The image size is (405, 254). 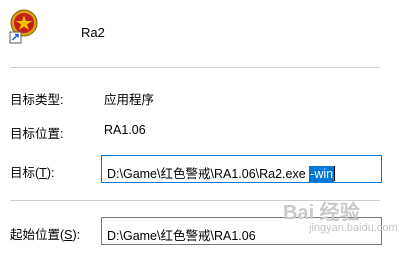 I want to click on target-field-selection: -win, so click(x=322, y=174).